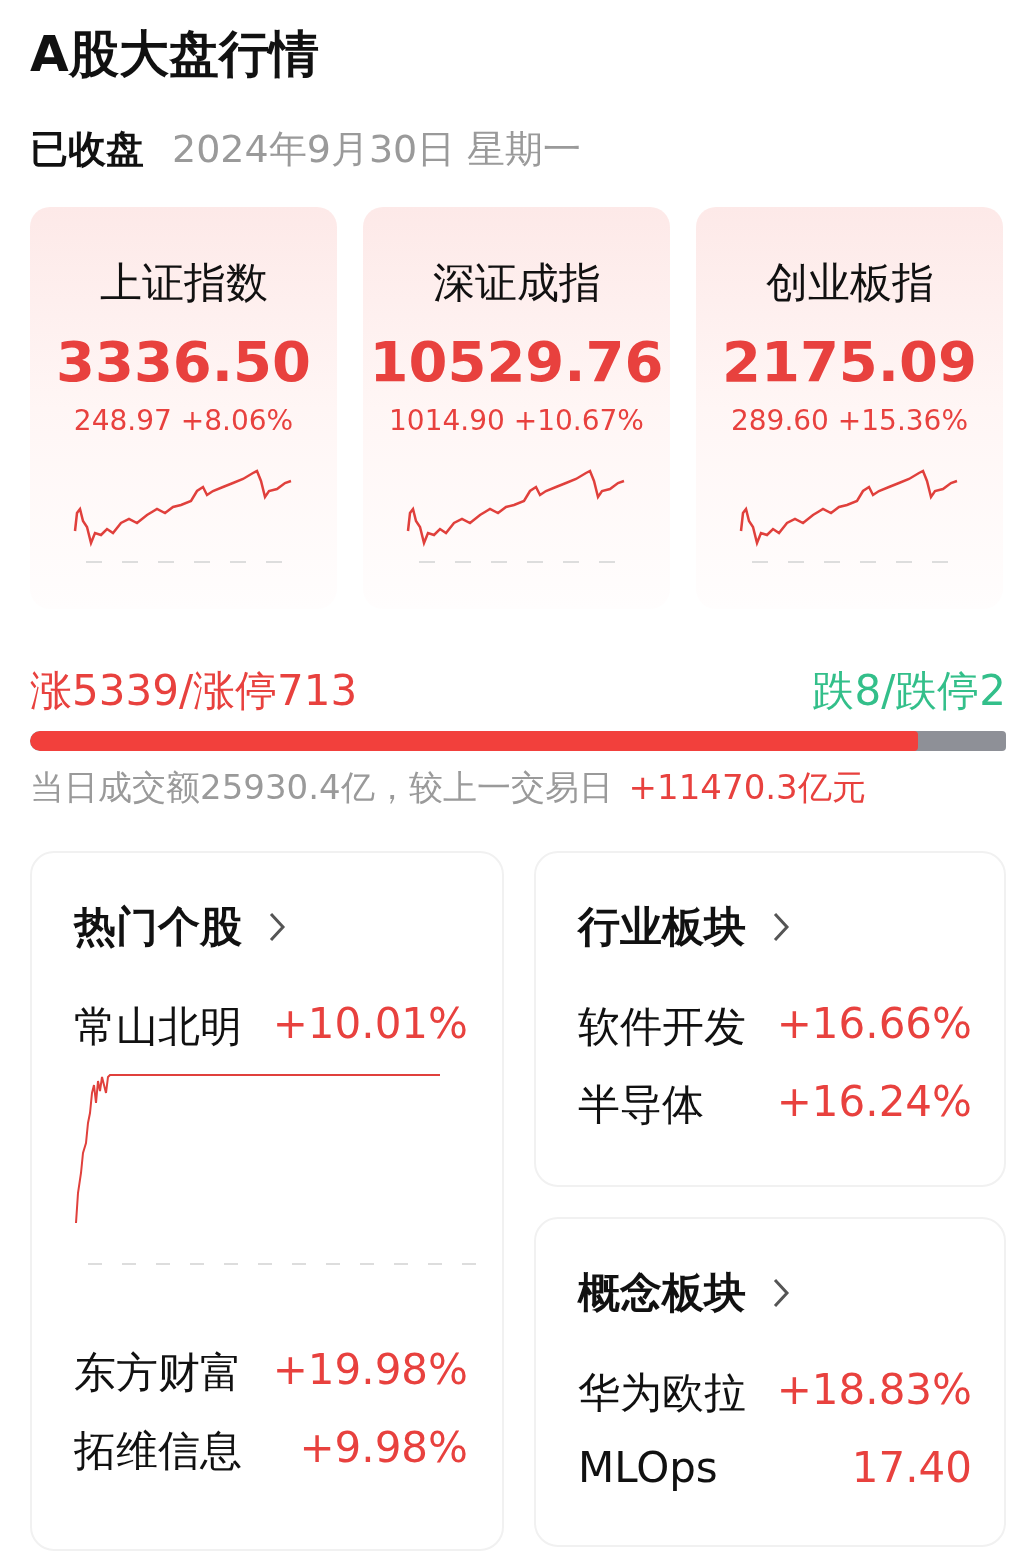  What do you see at coordinates (194, 691) in the screenshot?
I see `advancers-count: 涨5339/涨停713` at bounding box center [194, 691].